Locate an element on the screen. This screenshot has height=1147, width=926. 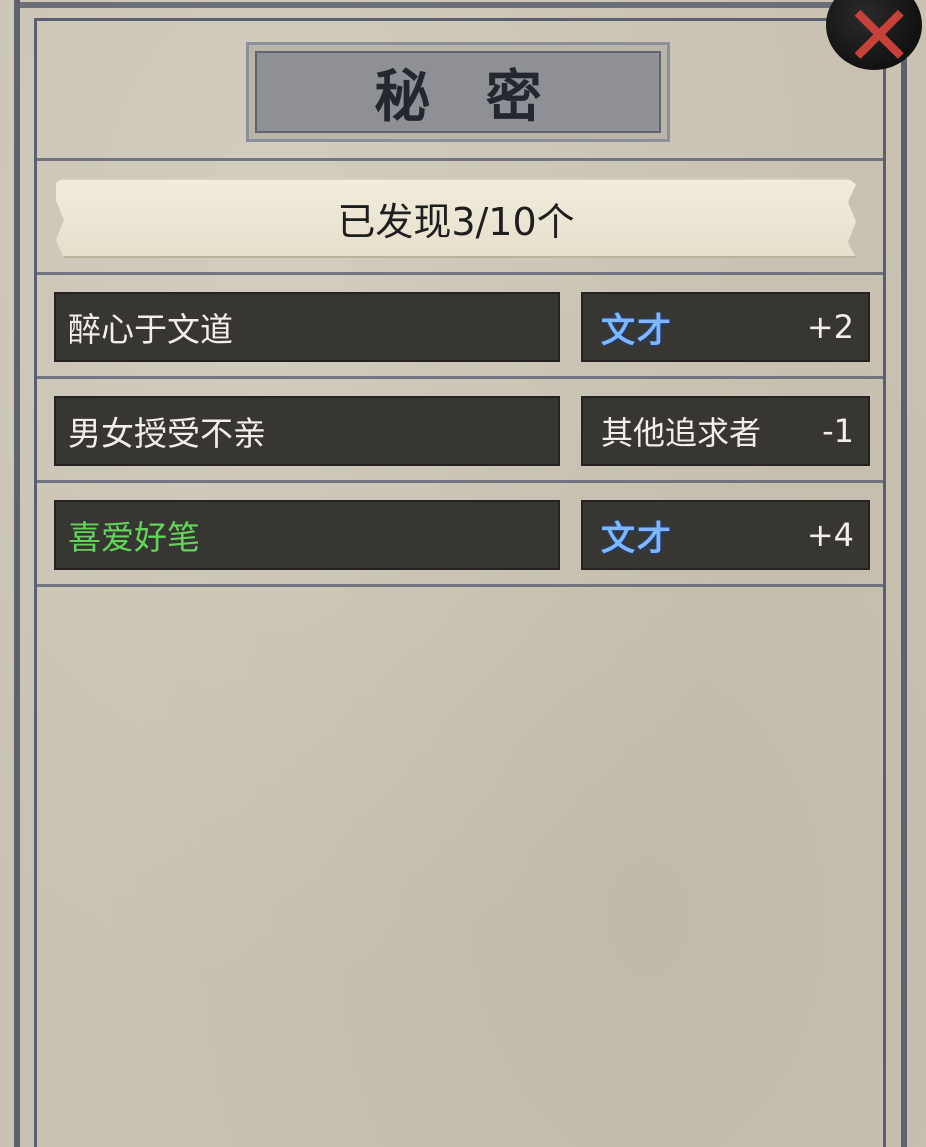
secret-row: 醉心于文道 文才 +2 is located at coordinates (462, 327).